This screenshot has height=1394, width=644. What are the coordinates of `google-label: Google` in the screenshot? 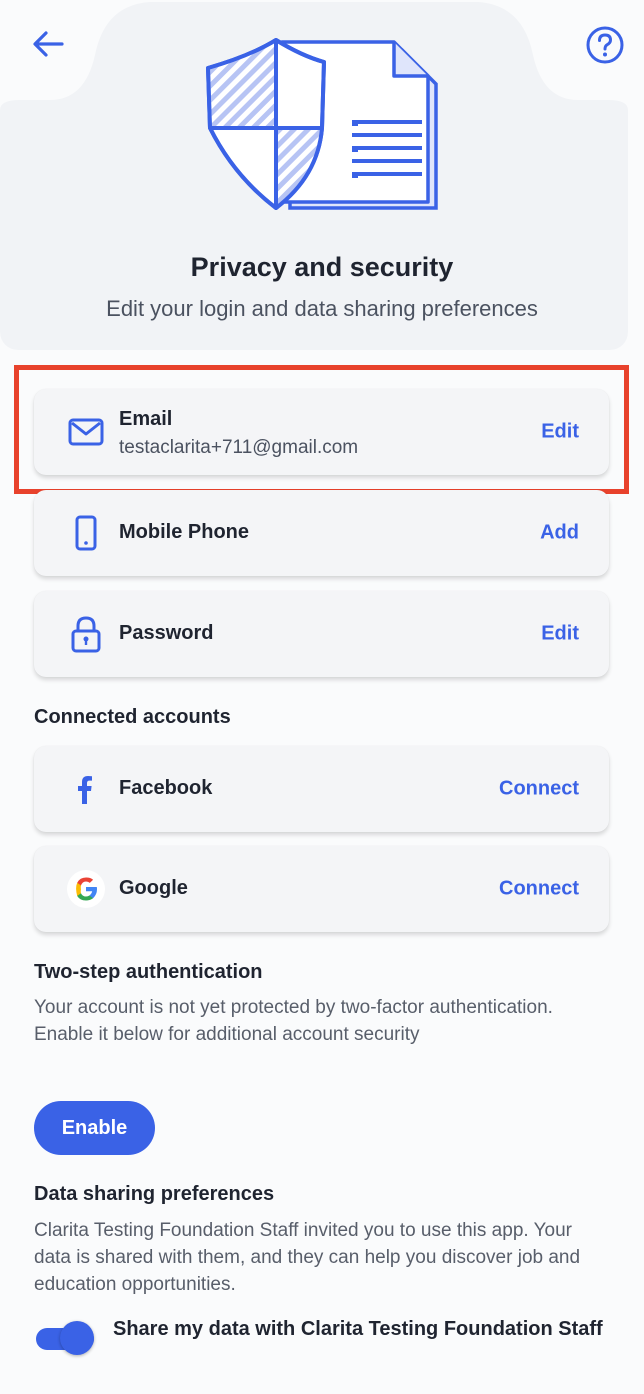 It's located at (153, 888).